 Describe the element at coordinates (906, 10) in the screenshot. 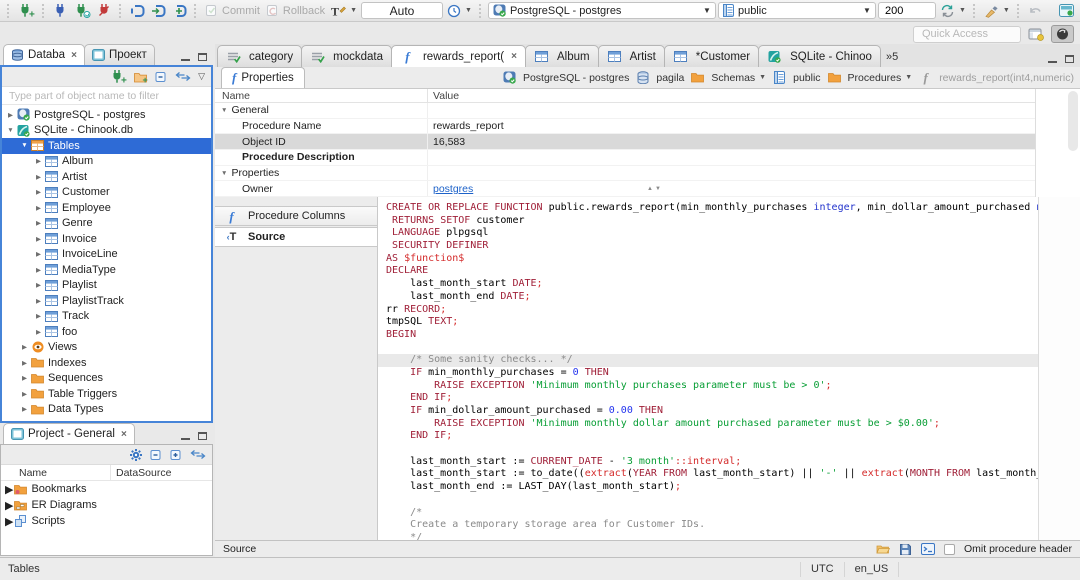

I see `fetch-size-input` at that location.